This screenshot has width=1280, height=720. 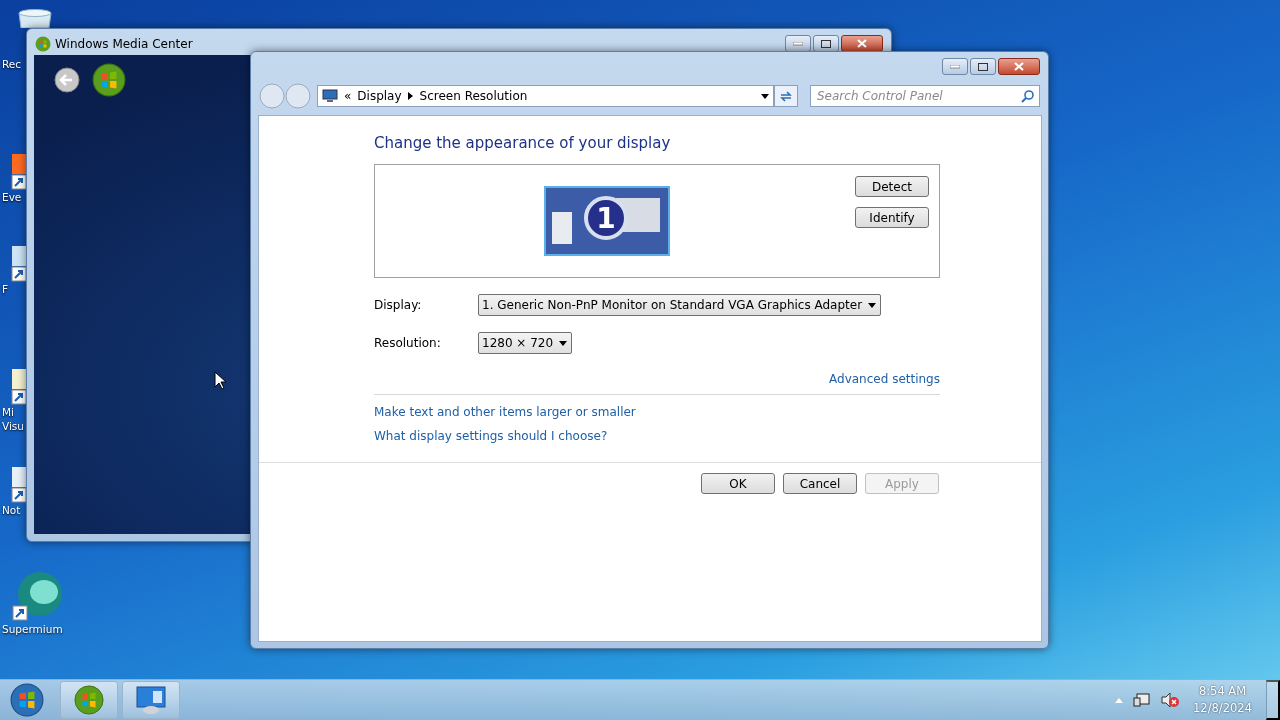 I want to click on search-icon, so click(x=1028, y=96).